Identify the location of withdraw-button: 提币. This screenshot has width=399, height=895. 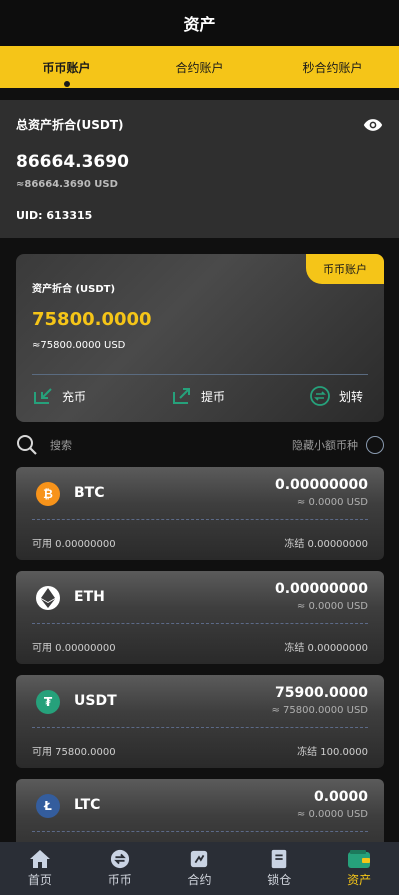
(198, 396).